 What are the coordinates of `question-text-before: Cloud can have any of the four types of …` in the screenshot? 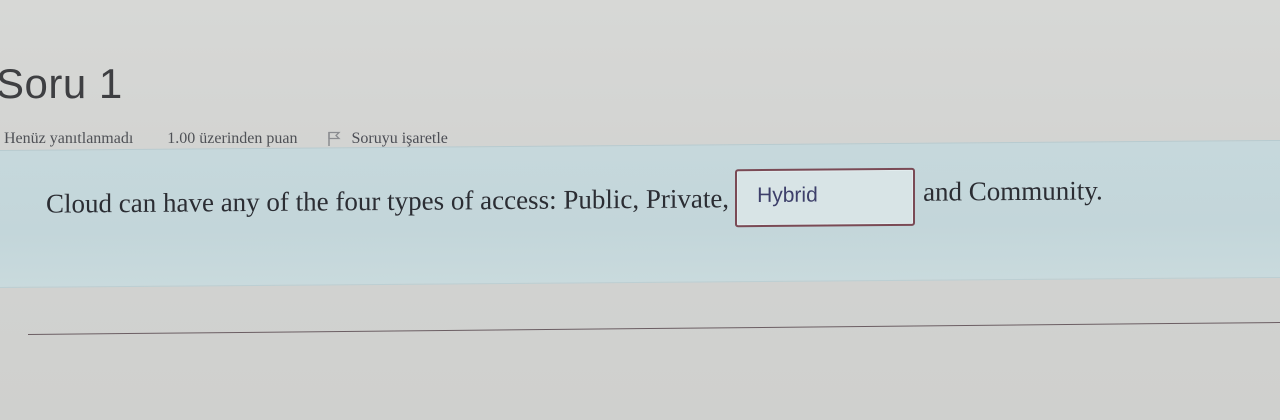 It's located at (388, 200).